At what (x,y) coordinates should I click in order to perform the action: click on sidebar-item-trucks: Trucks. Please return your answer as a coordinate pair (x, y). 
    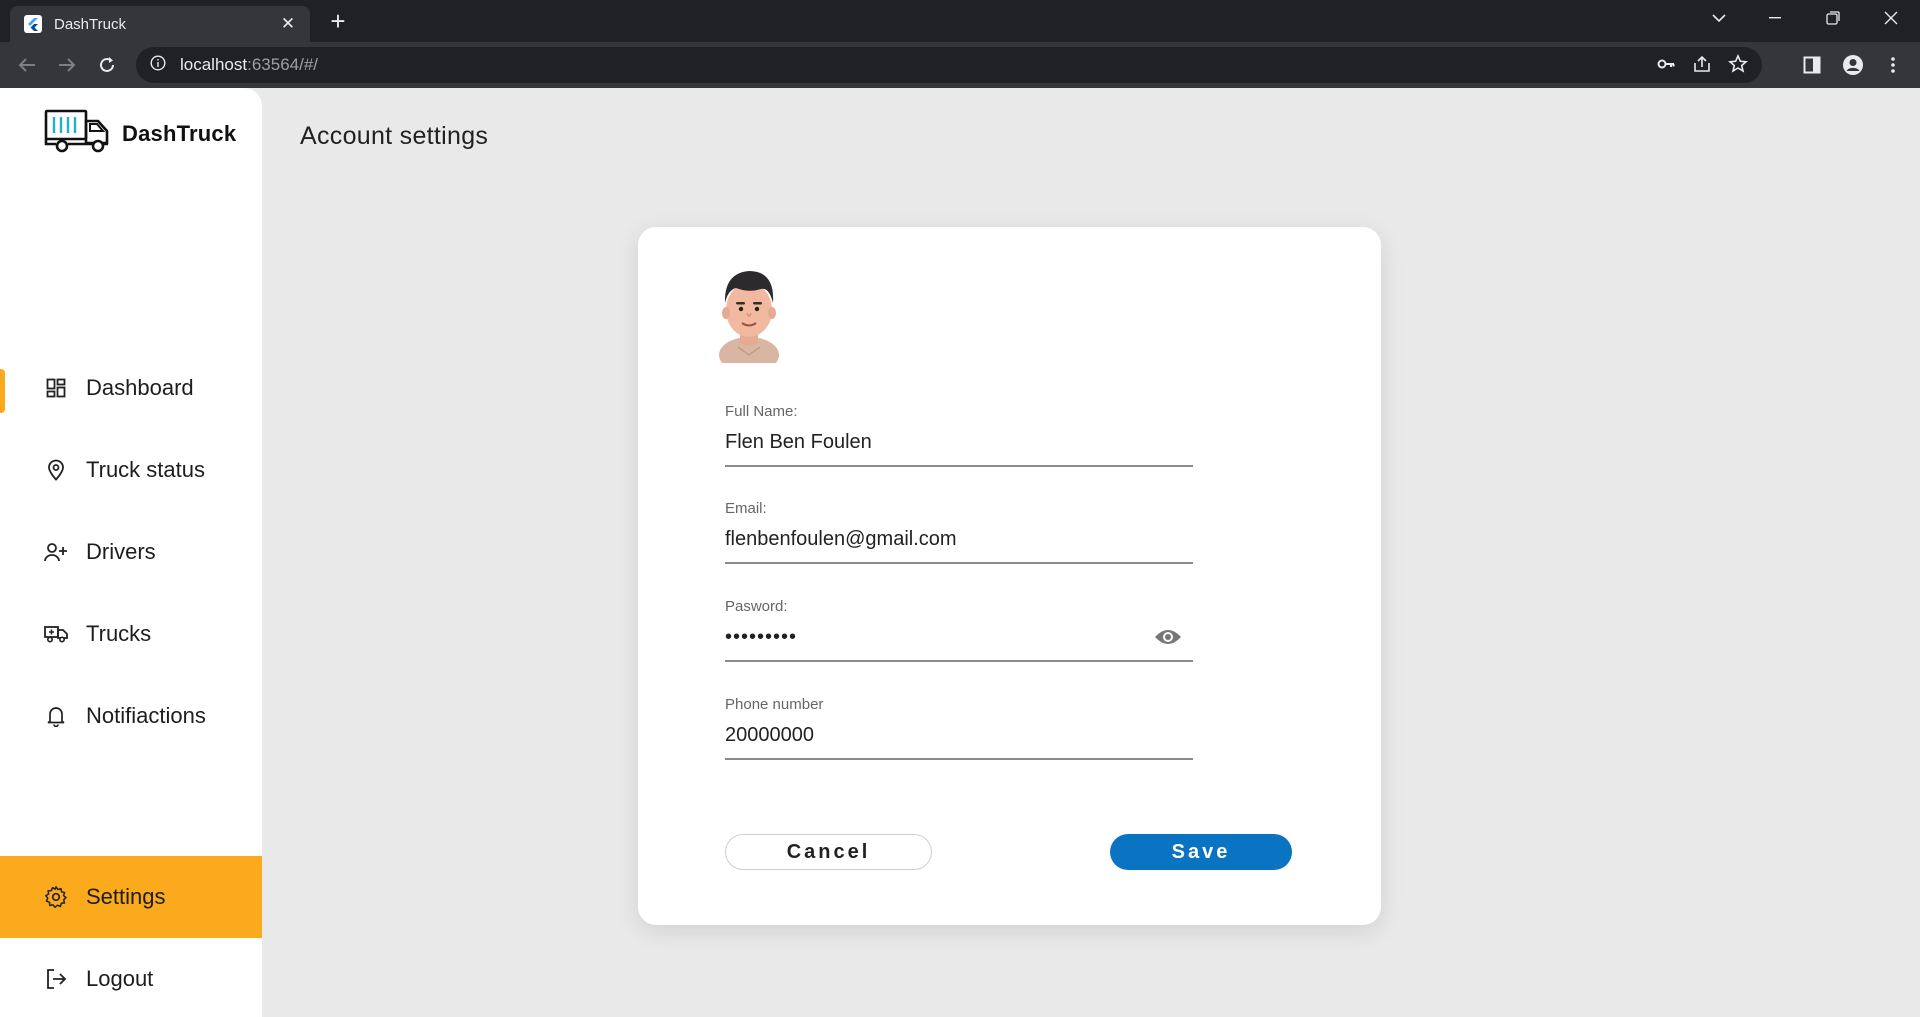
    Looking at the image, I should click on (131, 634).